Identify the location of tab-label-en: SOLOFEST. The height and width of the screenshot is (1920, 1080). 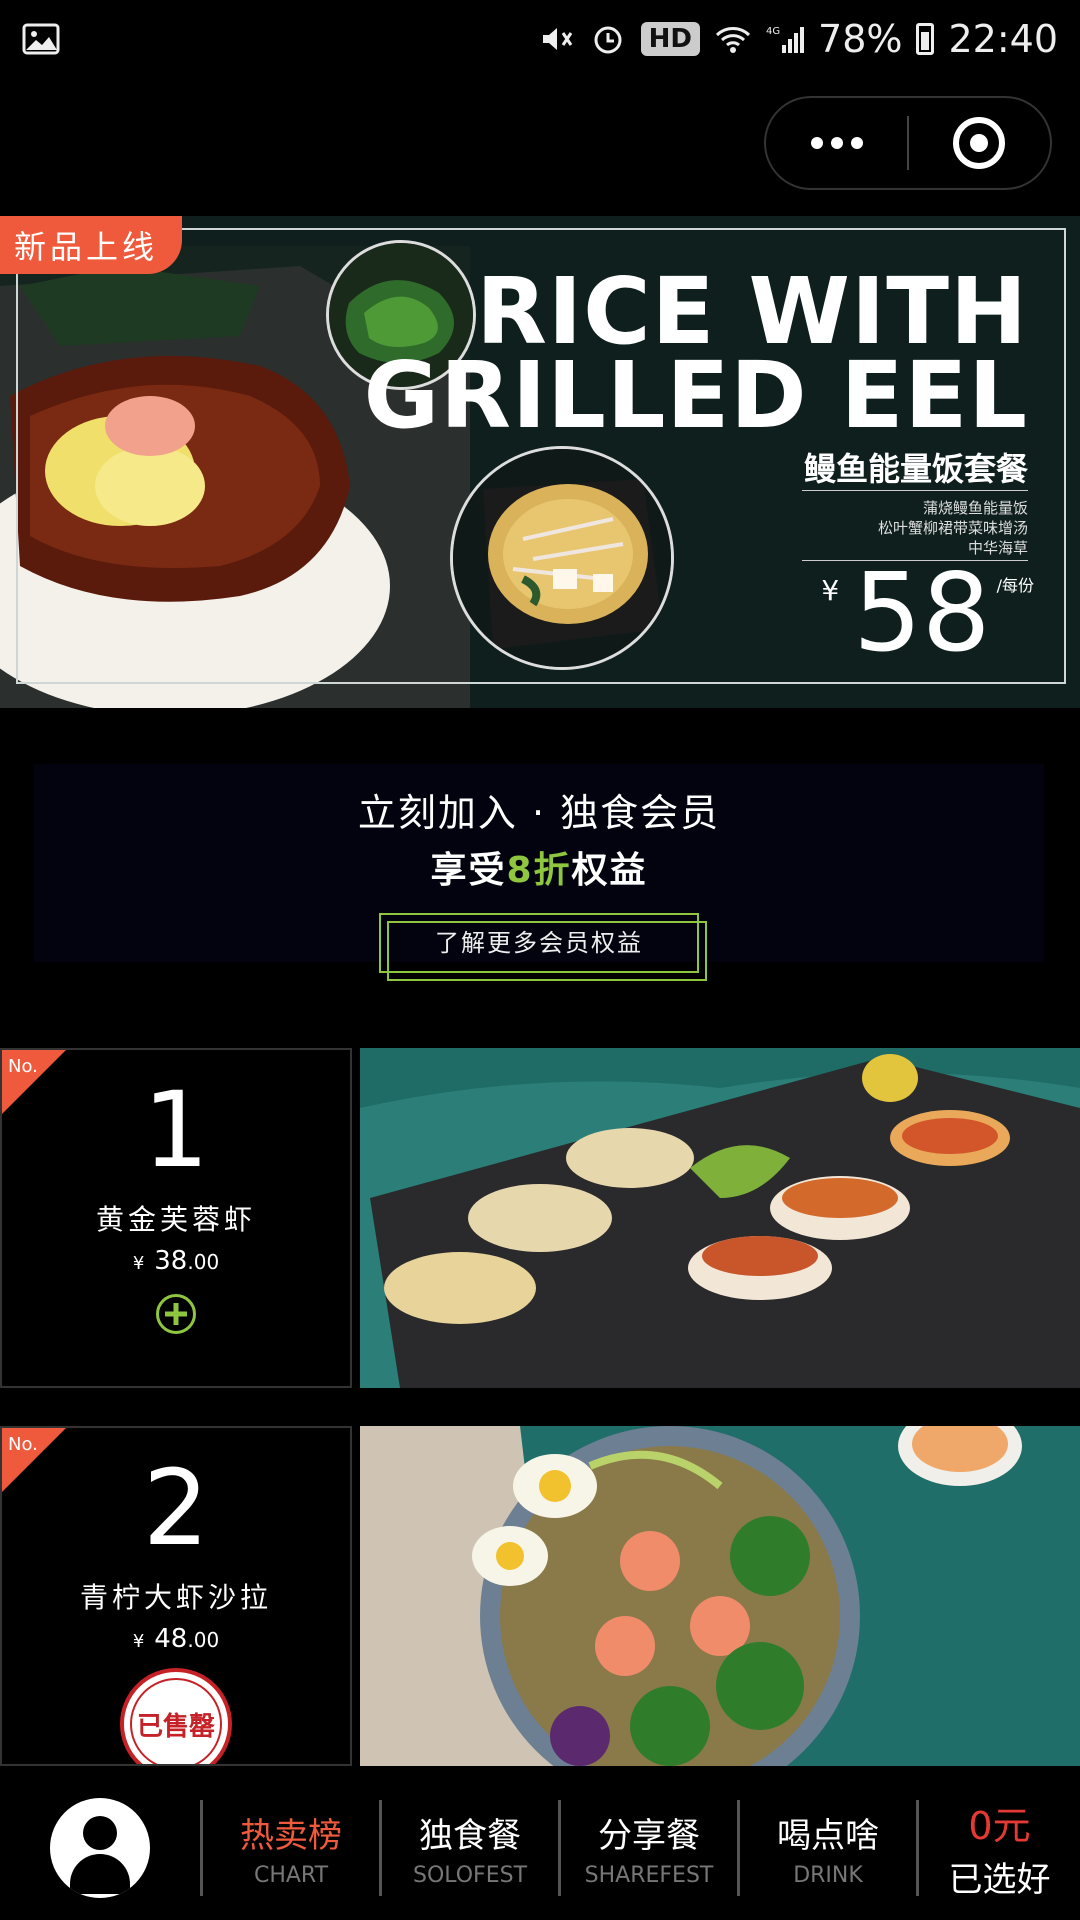
(470, 1875).